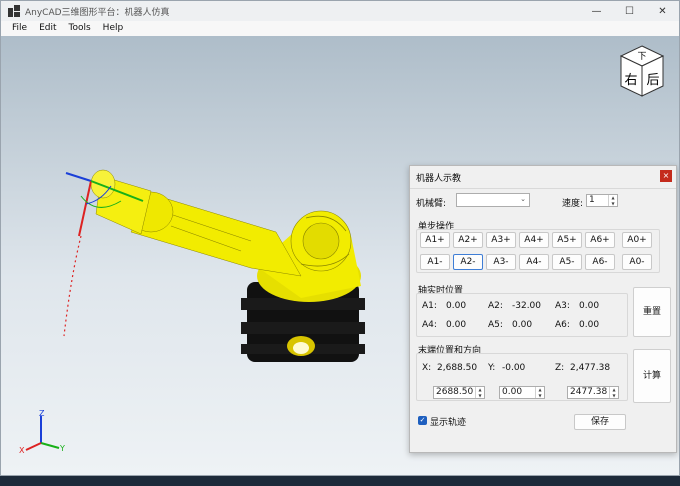 Image resolution: width=680 pixels, height=486 pixels. What do you see at coordinates (642, 71) in the screenshot?
I see `view-cube: 下 右 后` at bounding box center [642, 71].